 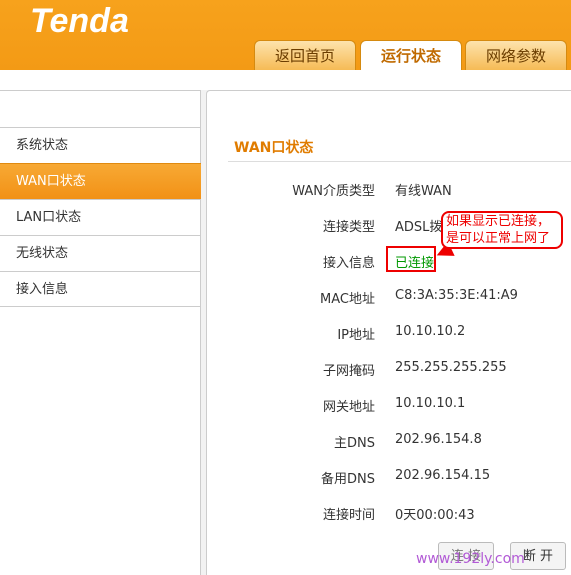 I want to click on field-label-access-info: 接入信息, so click(x=348, y=263).